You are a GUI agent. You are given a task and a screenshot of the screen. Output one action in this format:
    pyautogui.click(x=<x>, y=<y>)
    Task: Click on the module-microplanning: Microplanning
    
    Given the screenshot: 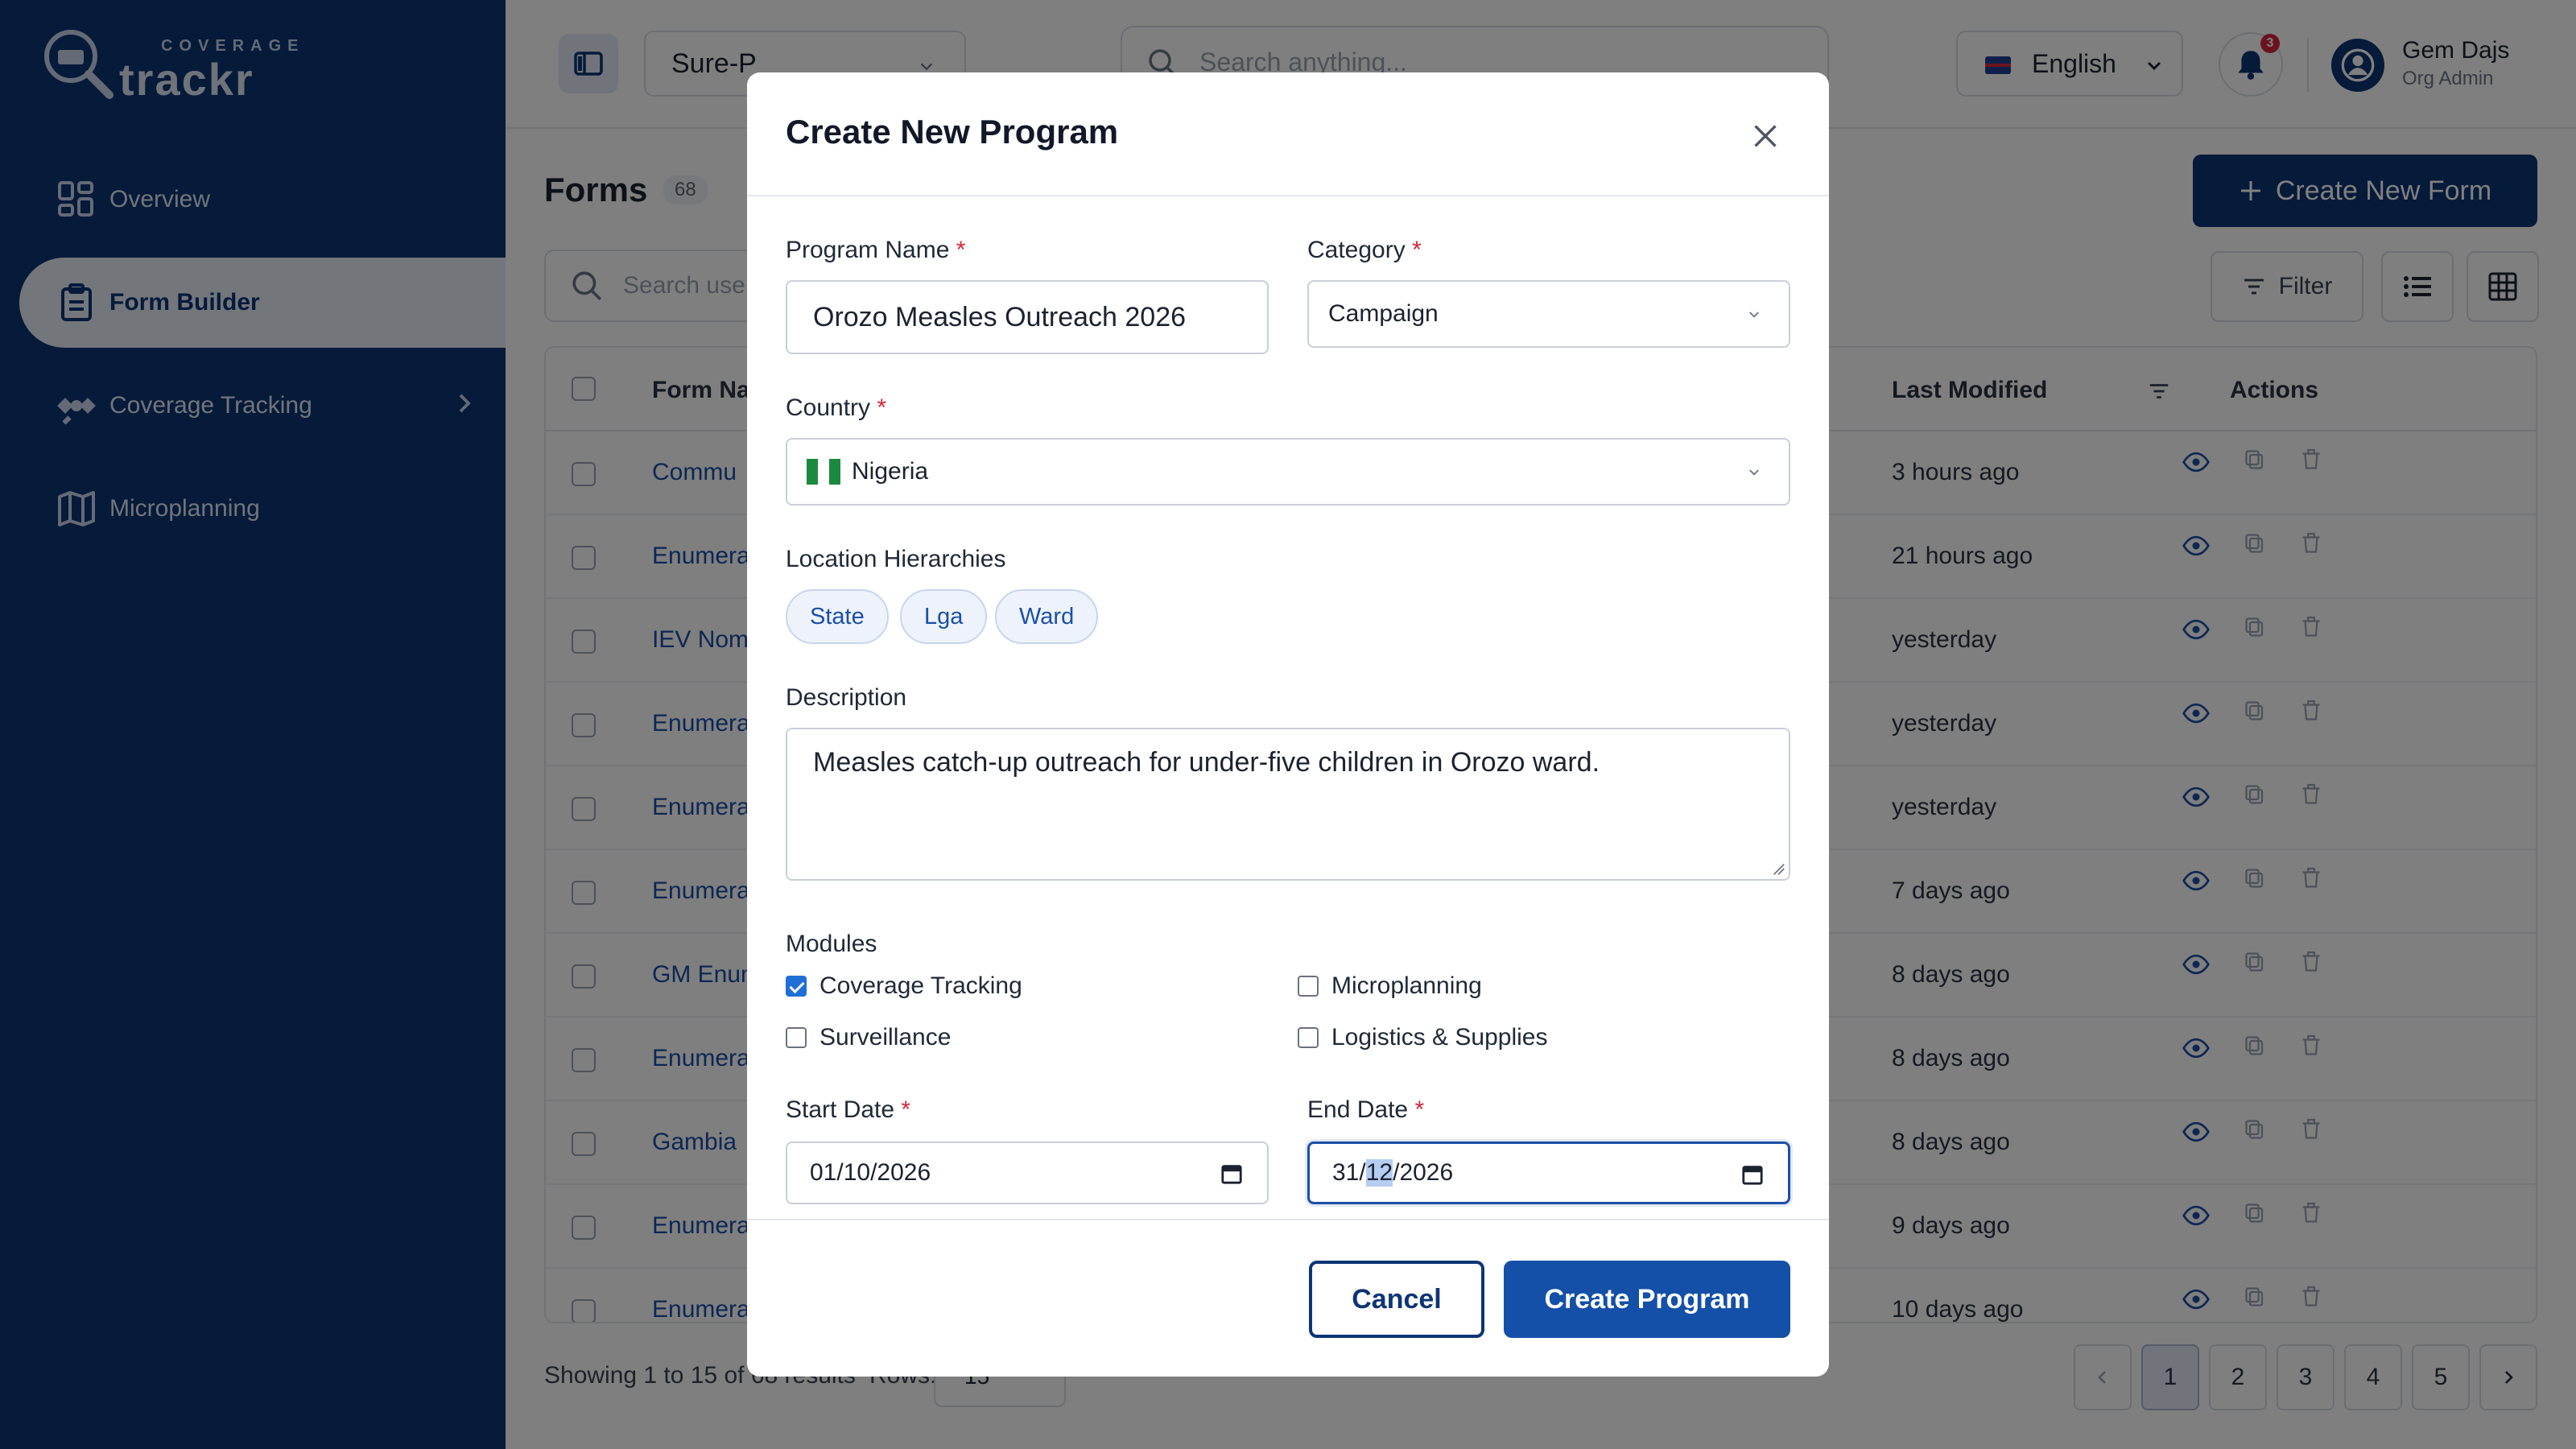 What is the action you would take?
    pyautogui.click(x=1390, y=986)
    